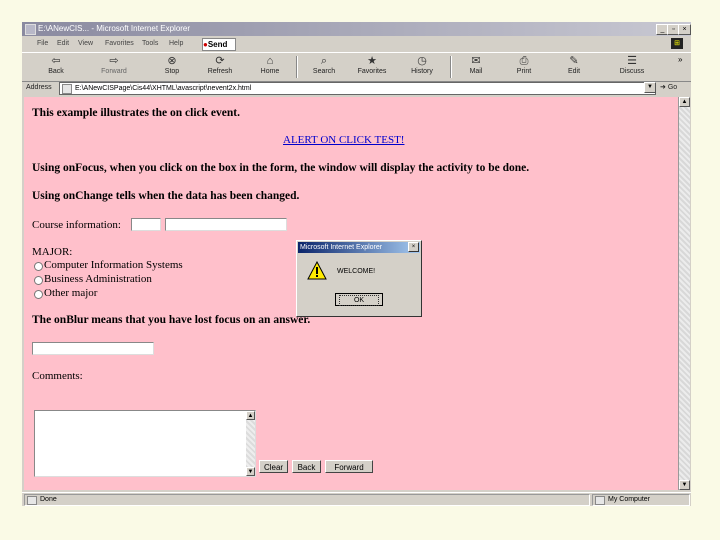 The width and height of the screenshot is (720, 540). Describe the element at coordinates (684, 293) in the screenshot. I see `page-scrollbar: ▲ ▼` at that location.